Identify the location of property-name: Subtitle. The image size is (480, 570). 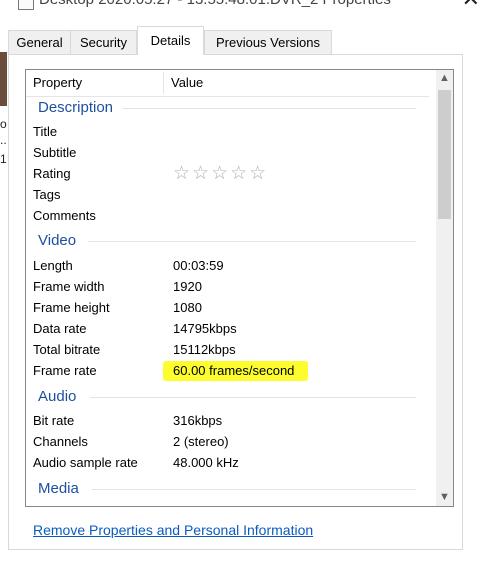
(55, 152).